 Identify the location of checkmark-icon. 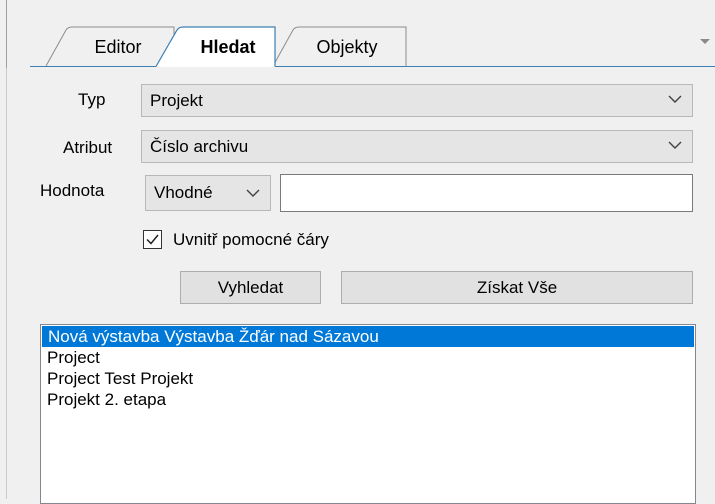
(152, 239).